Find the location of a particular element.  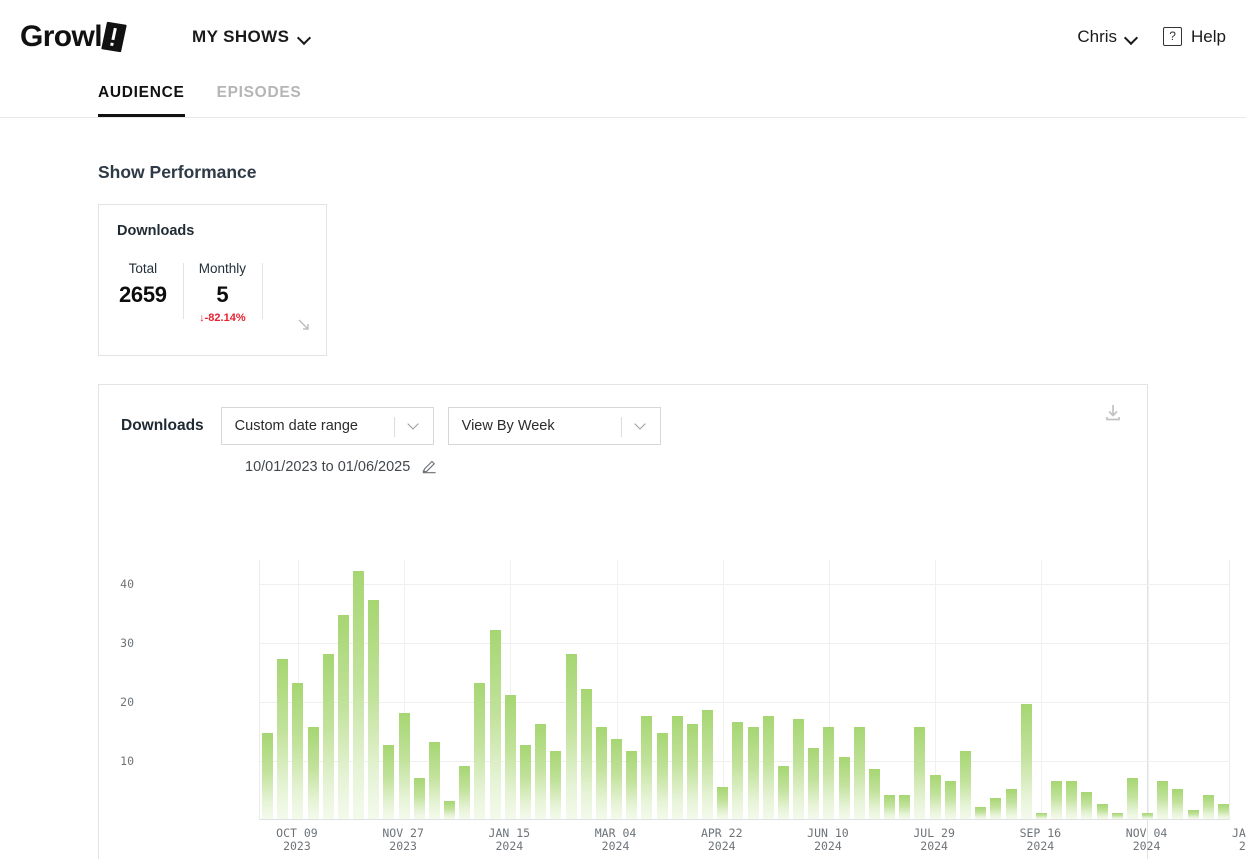

chart-x-tick-label: JUN 10 2024 is located at coordinates (828, 840).